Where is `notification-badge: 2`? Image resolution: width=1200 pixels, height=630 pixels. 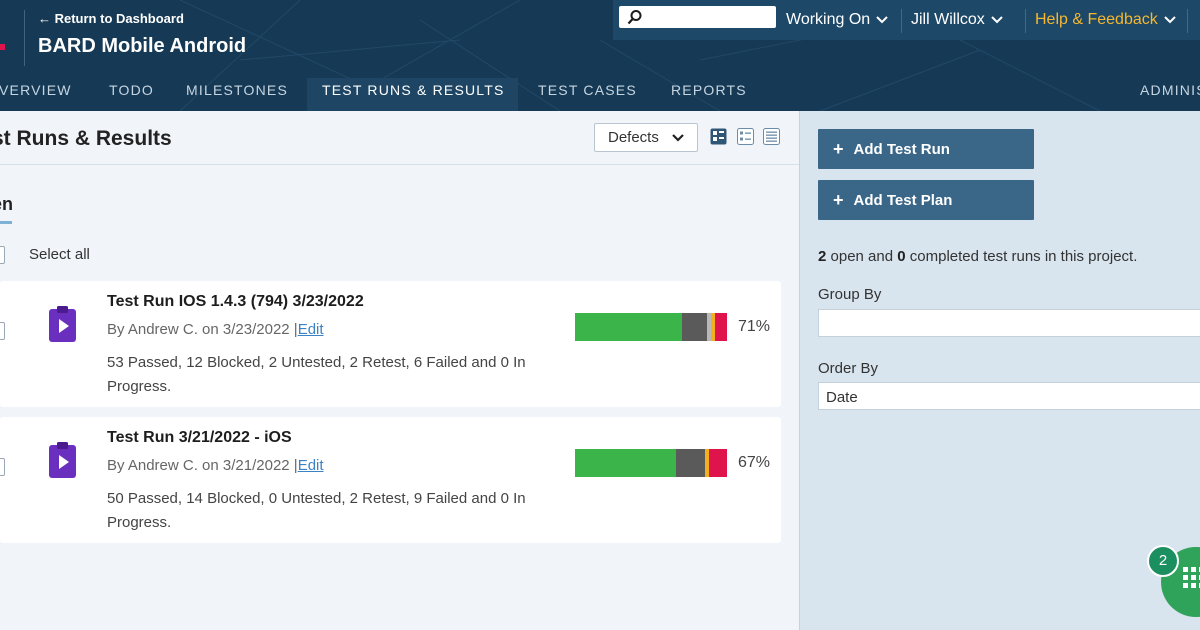
notification-badge: 2 is located at coordinates (1163, 561).